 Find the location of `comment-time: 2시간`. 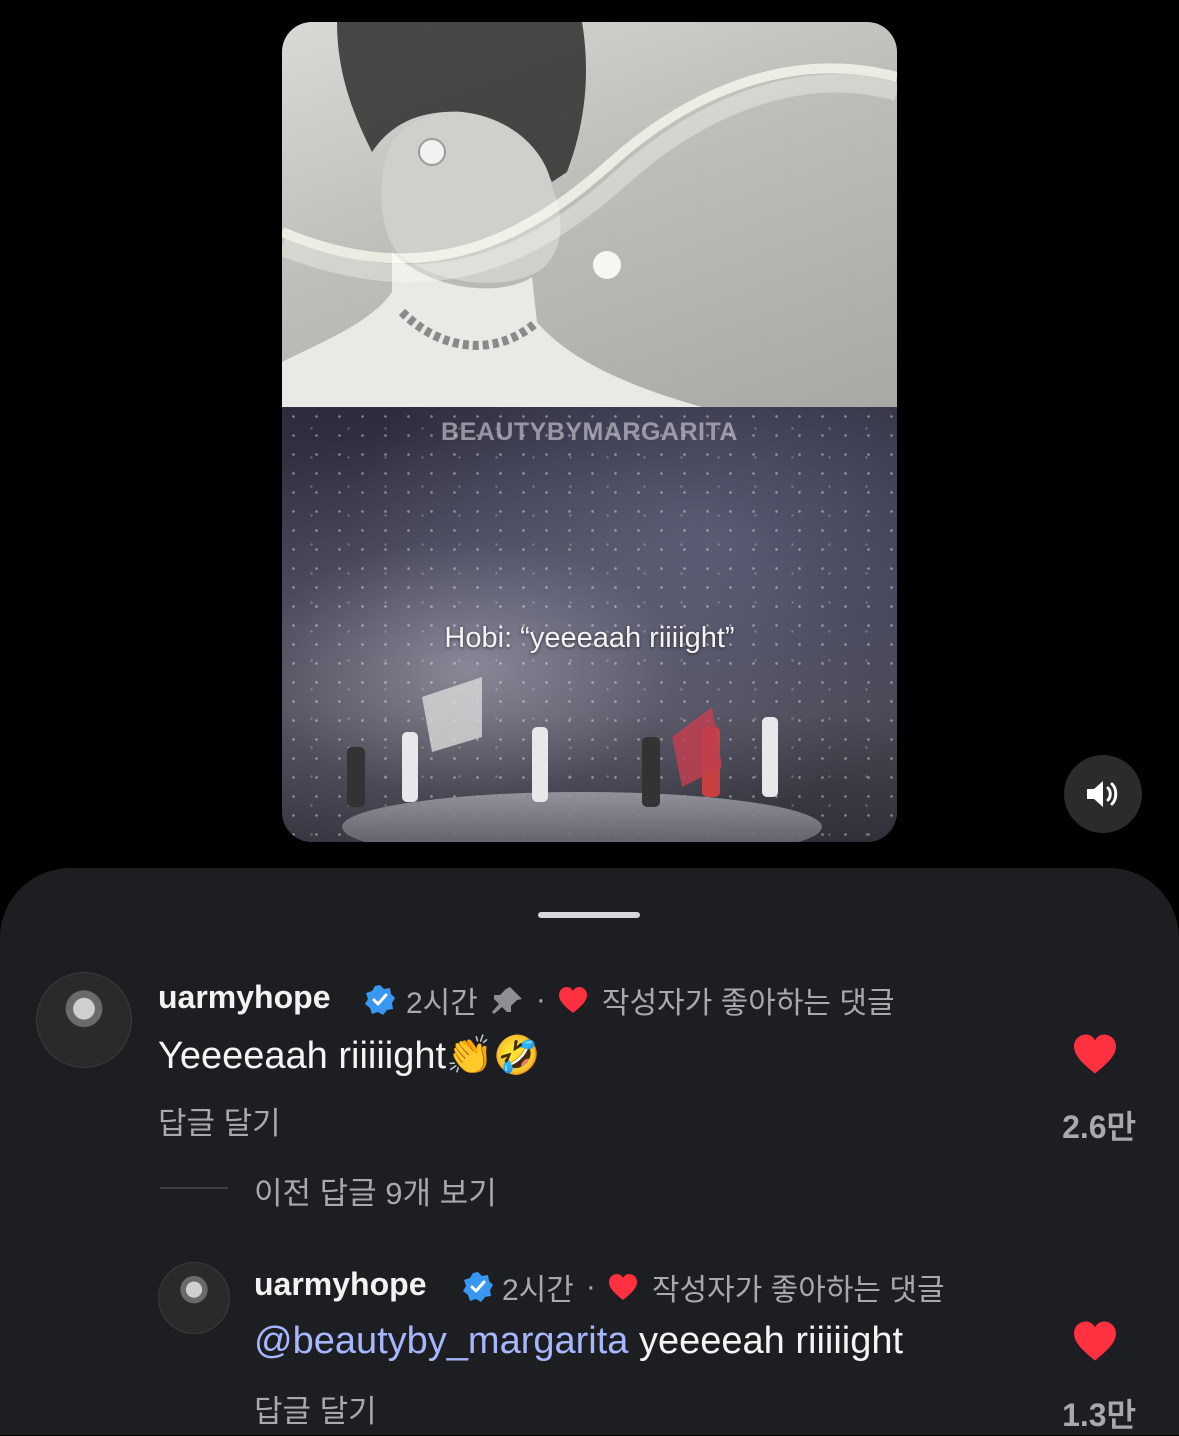

comment-time: 2시간 is located at coordinates (442, 1003).